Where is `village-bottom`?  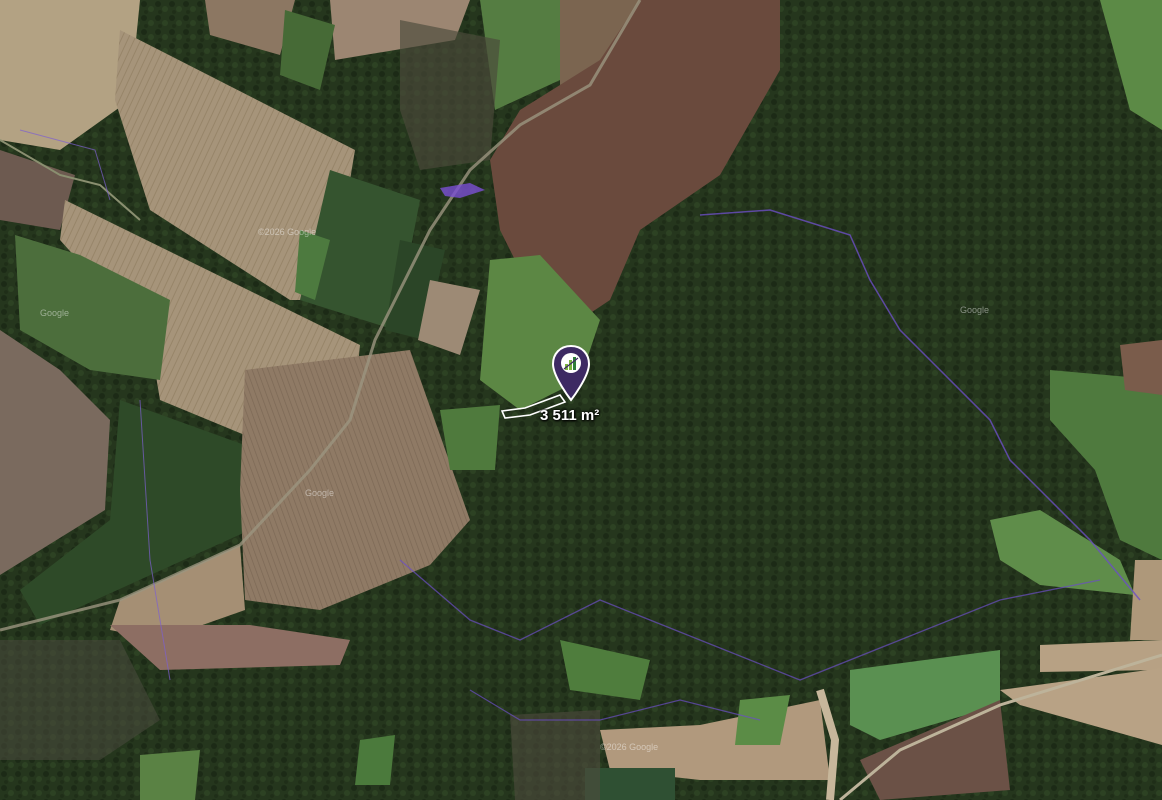
village-bottom is located at coordinates (555, 755).